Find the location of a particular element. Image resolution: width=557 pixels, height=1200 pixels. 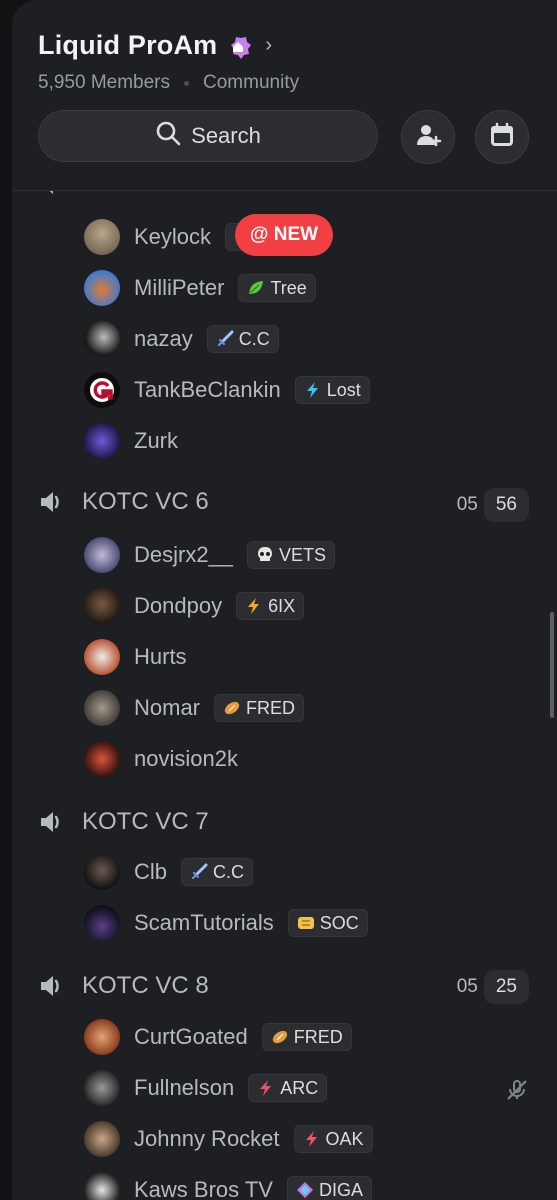

member-name: Desjrx2__ is located at coordinates (184, 554).